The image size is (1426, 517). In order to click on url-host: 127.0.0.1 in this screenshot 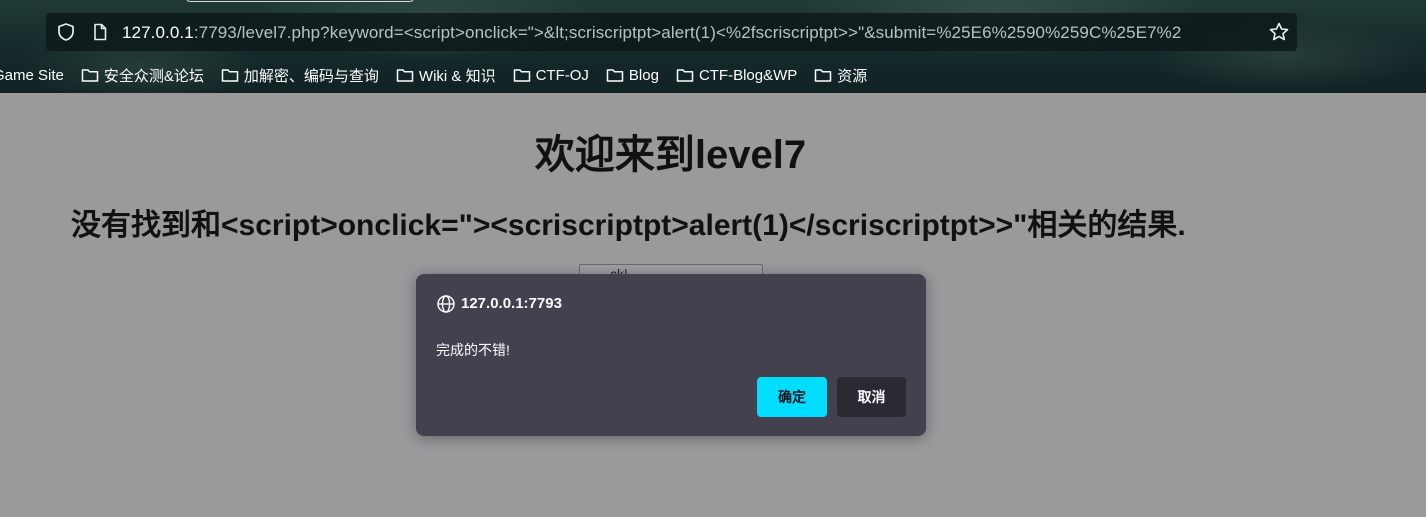, I will do `click(158, 32)`.